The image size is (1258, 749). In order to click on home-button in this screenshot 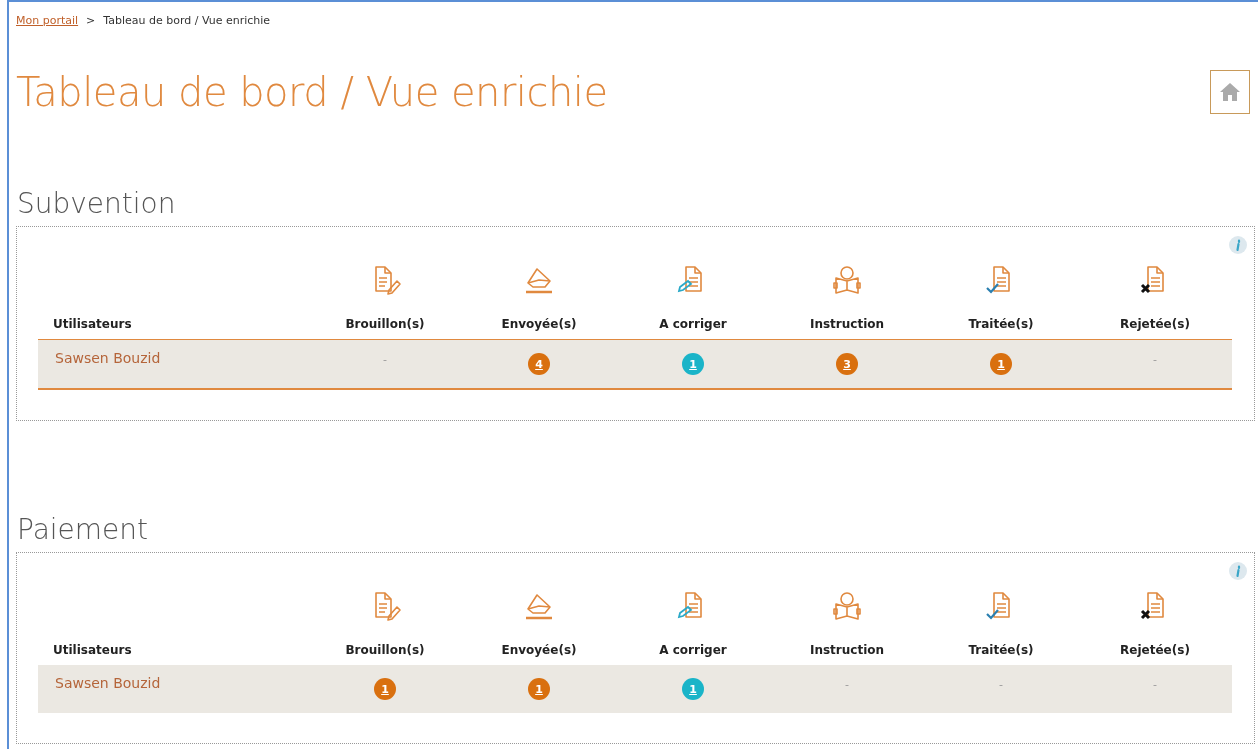, I will do `click(1230, 92)`.